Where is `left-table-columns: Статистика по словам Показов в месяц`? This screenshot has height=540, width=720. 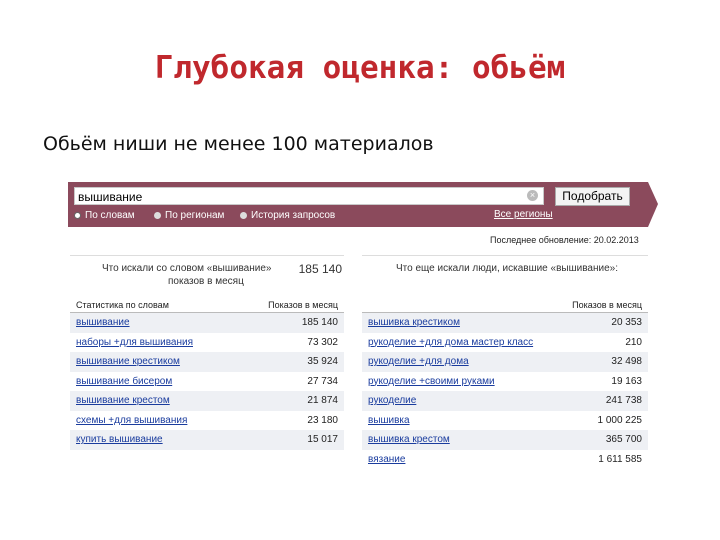 left-table-columns: Статистика по словам Показов в месяц is located at coordinates (207, 305).